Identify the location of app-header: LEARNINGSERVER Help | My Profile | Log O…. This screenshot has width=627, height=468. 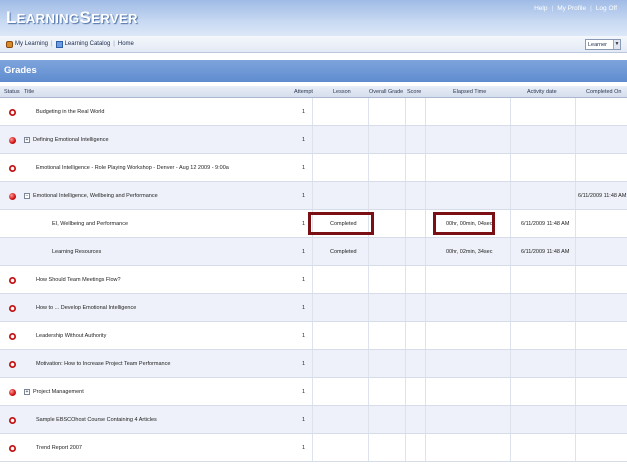
(313, 18).